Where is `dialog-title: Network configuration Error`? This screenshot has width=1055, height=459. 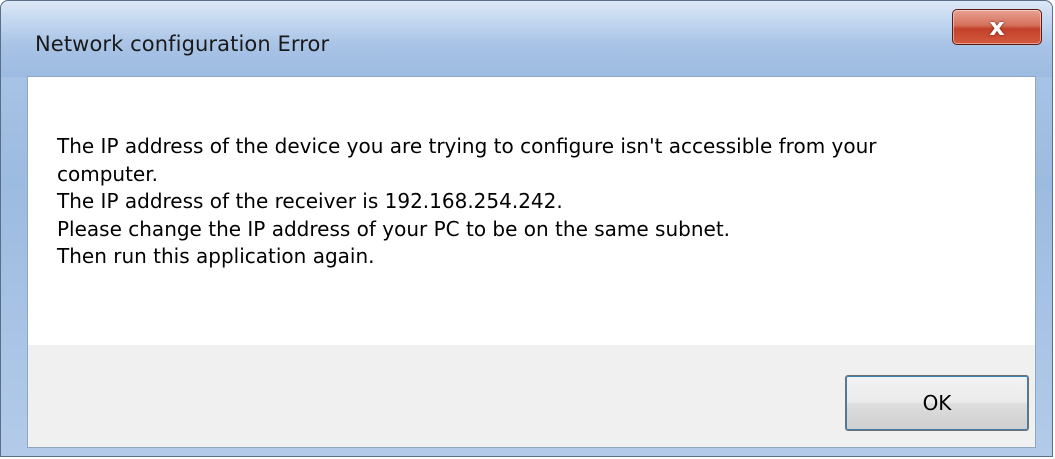
dialog-title: Network configuration Error is located at coordinates (182, 44).